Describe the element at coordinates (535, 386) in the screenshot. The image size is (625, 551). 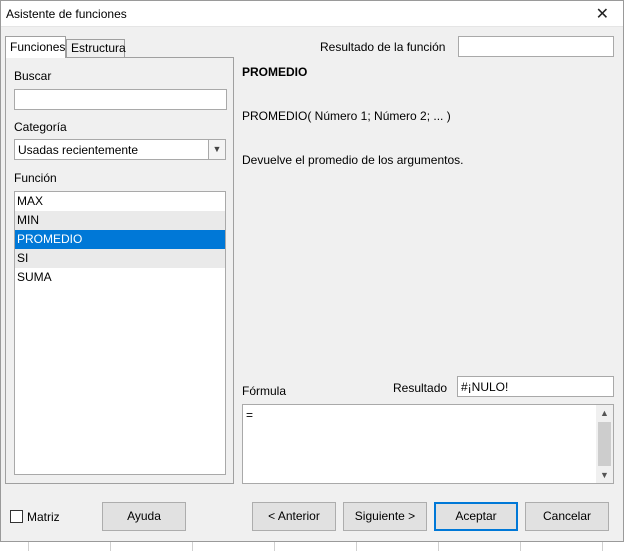
I see `result-field` at that location.